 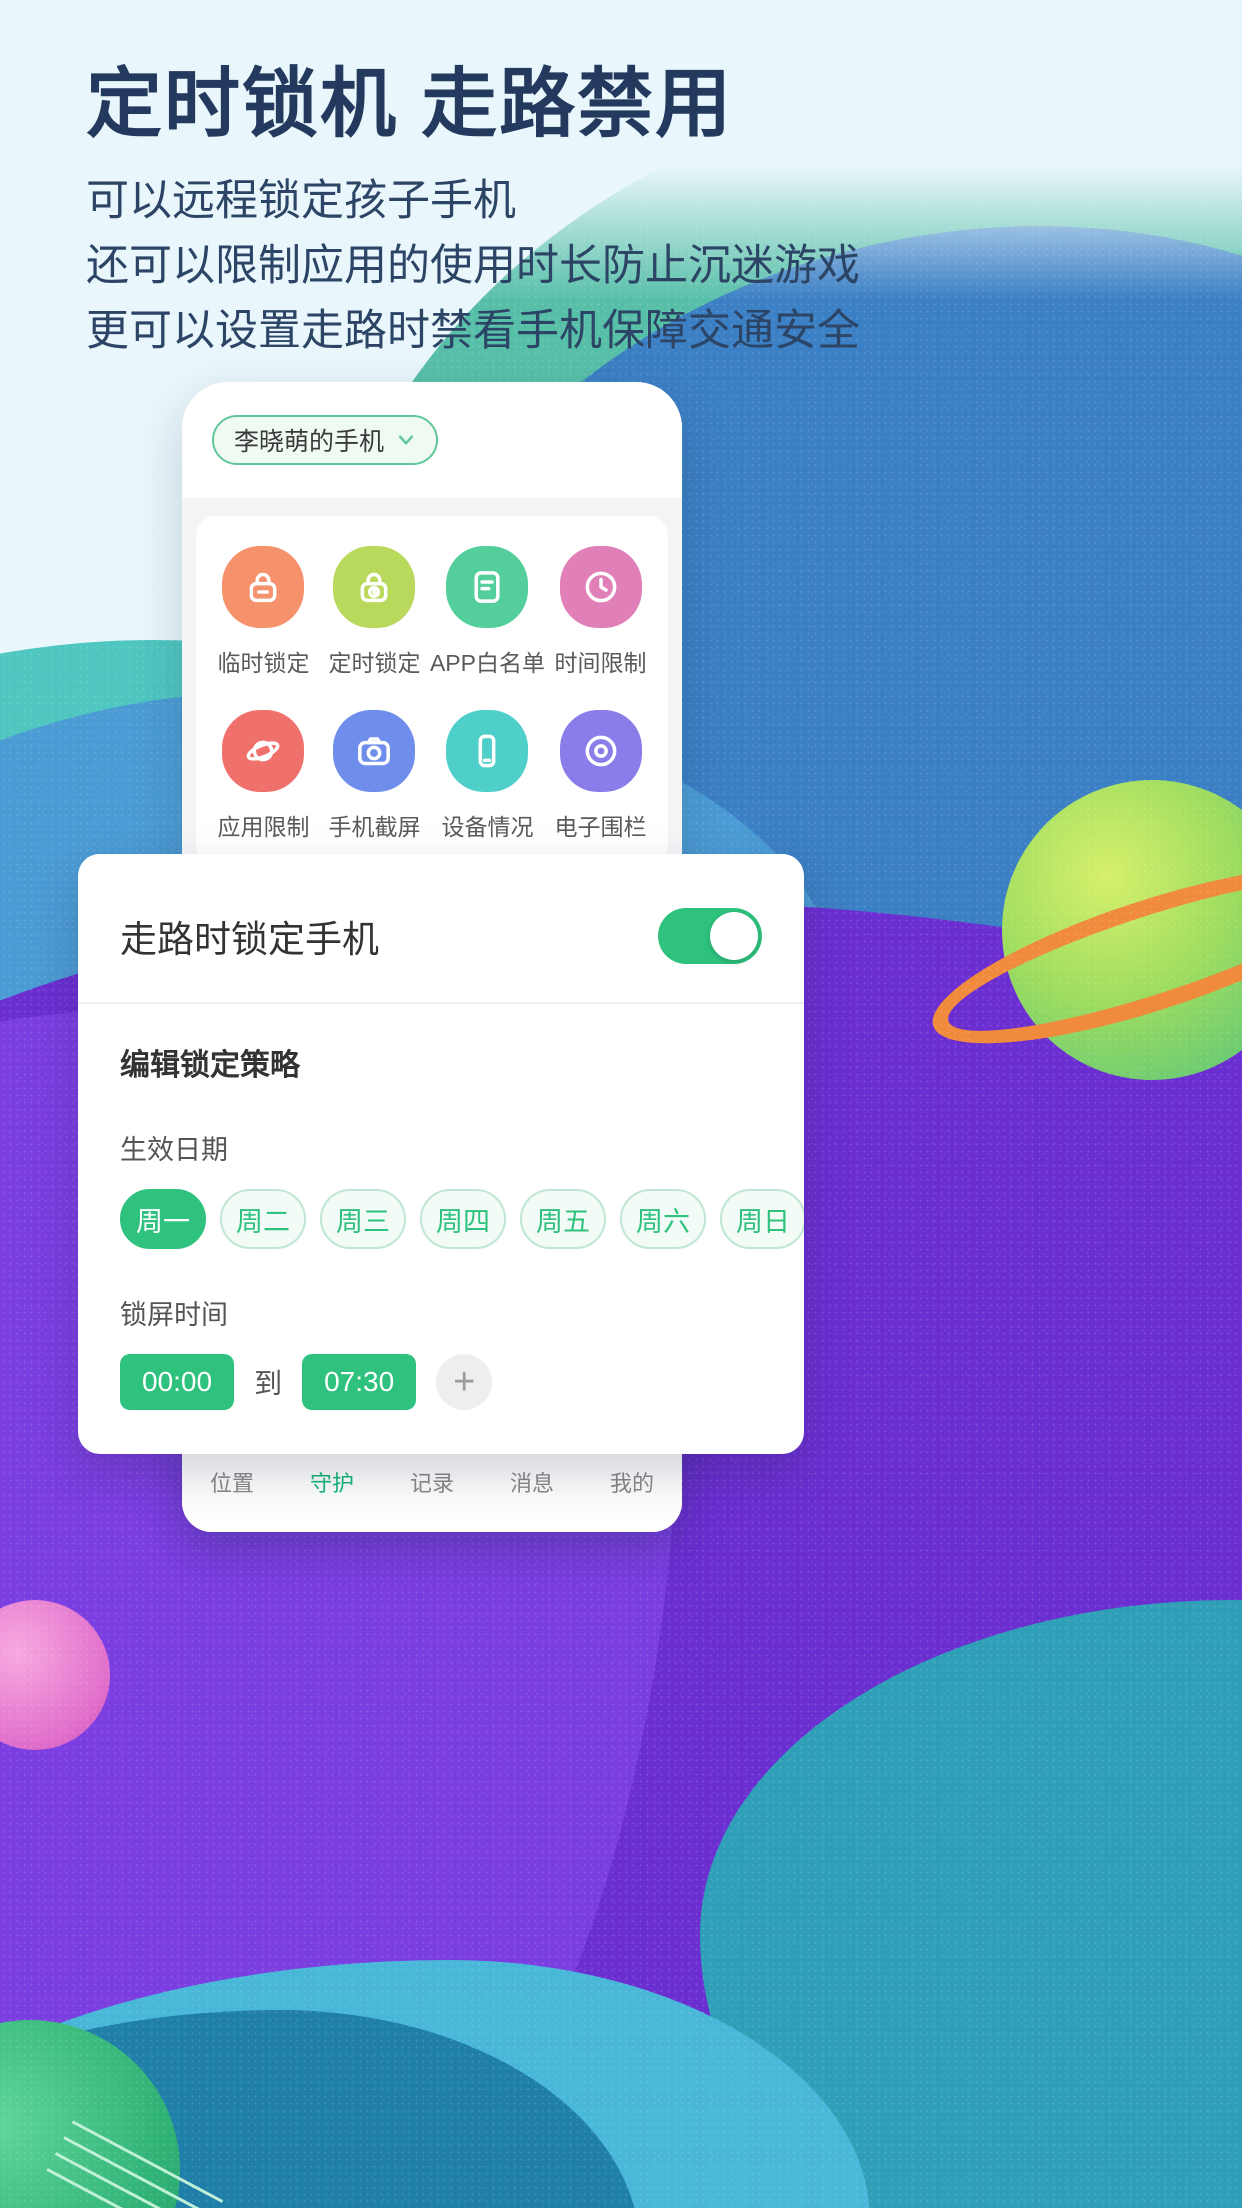 I want to click on feature-label: 手机截屏, so click(x=374, y=827).